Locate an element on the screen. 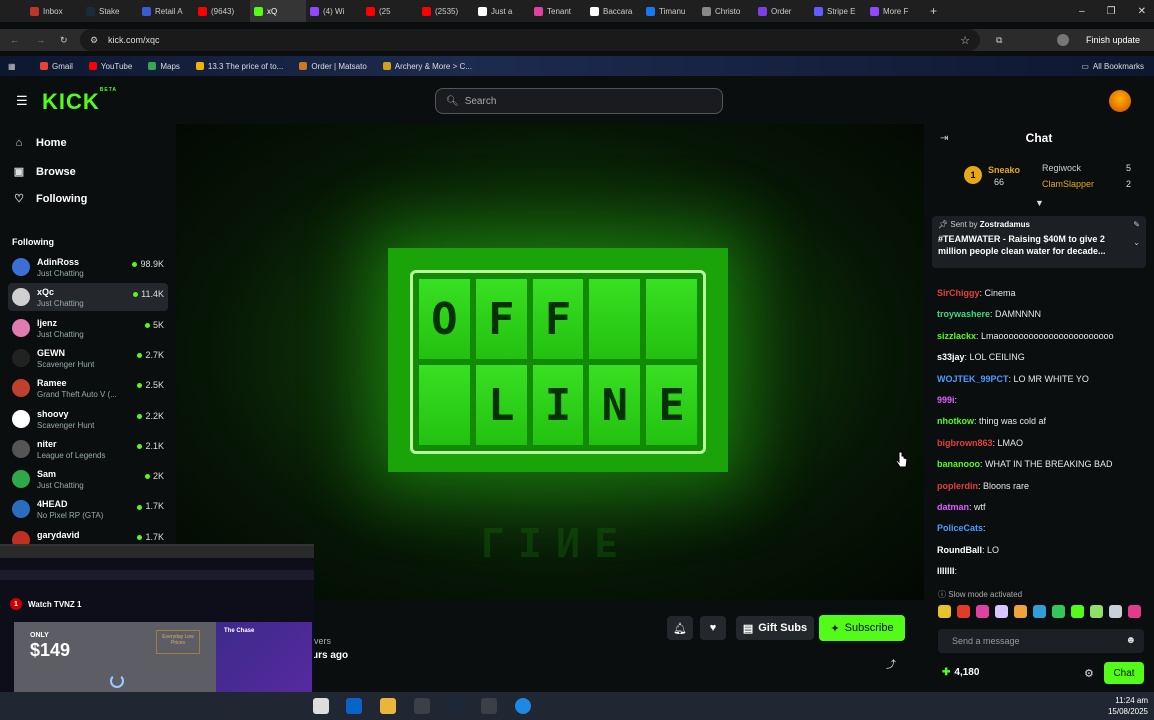  expand-leaderboard-icon: ▼ is located at coordinates (1039, 203).